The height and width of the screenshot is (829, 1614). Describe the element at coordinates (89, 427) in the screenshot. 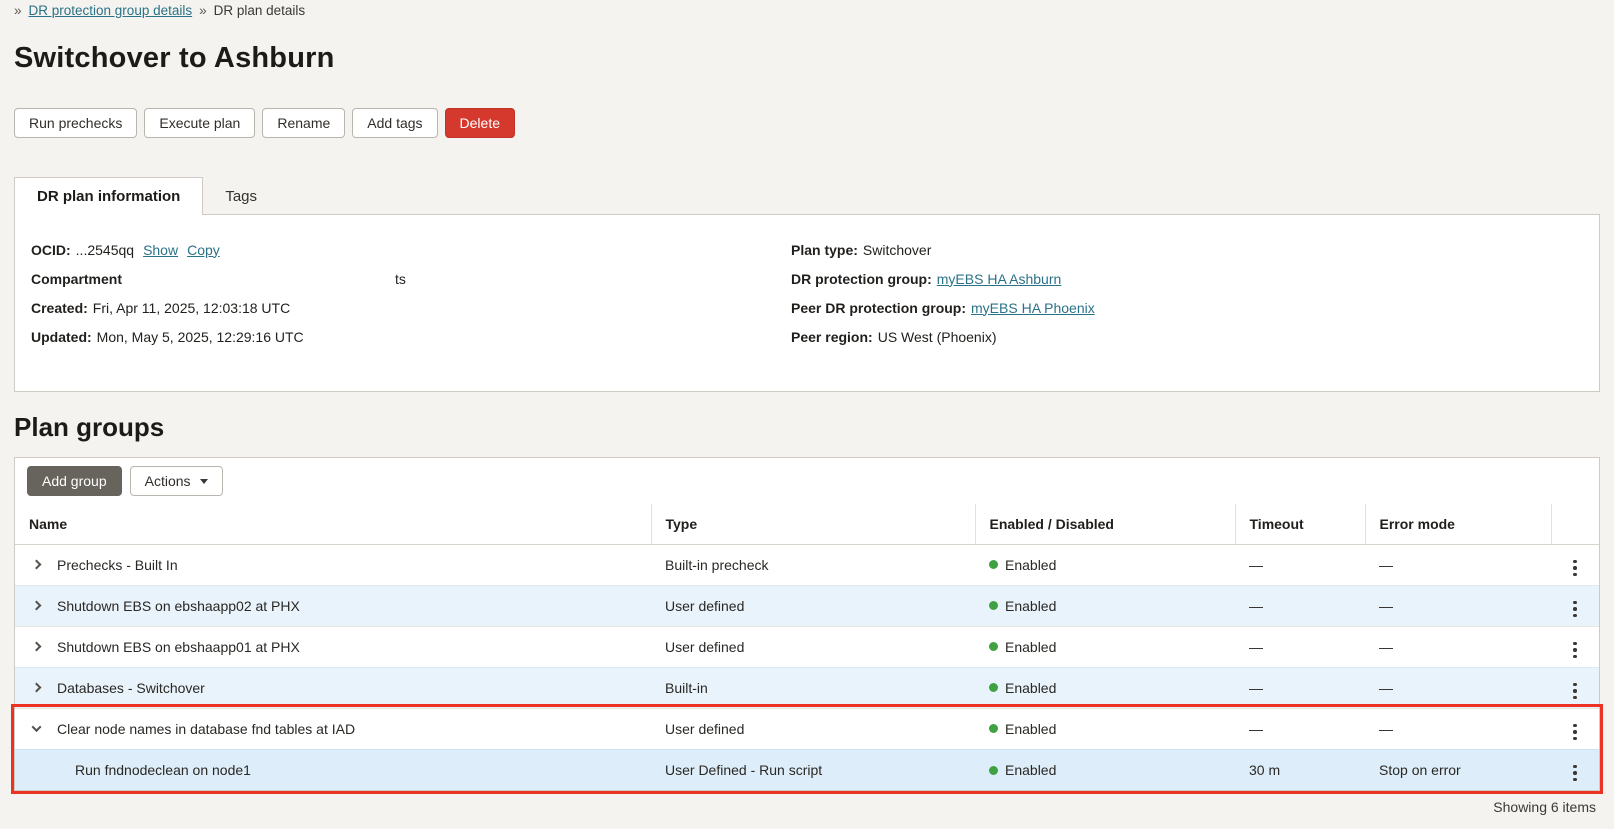

I see `plan-groups-title: Plan groups` at that location.